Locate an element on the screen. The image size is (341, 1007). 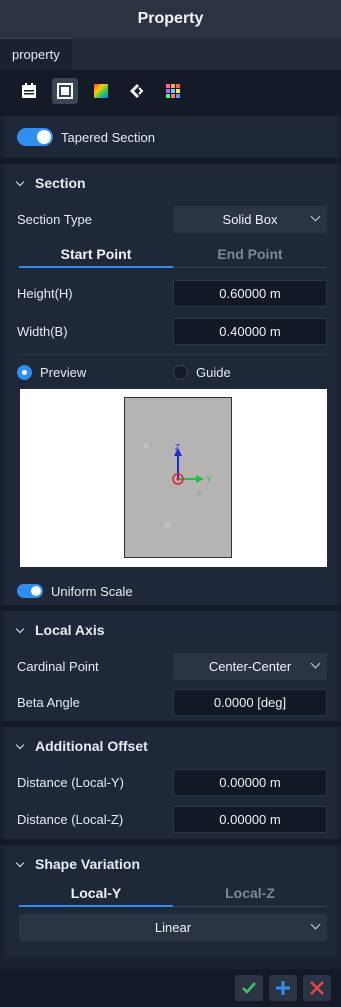
guide-option-label: Guide is located at coordinates (213, 372).